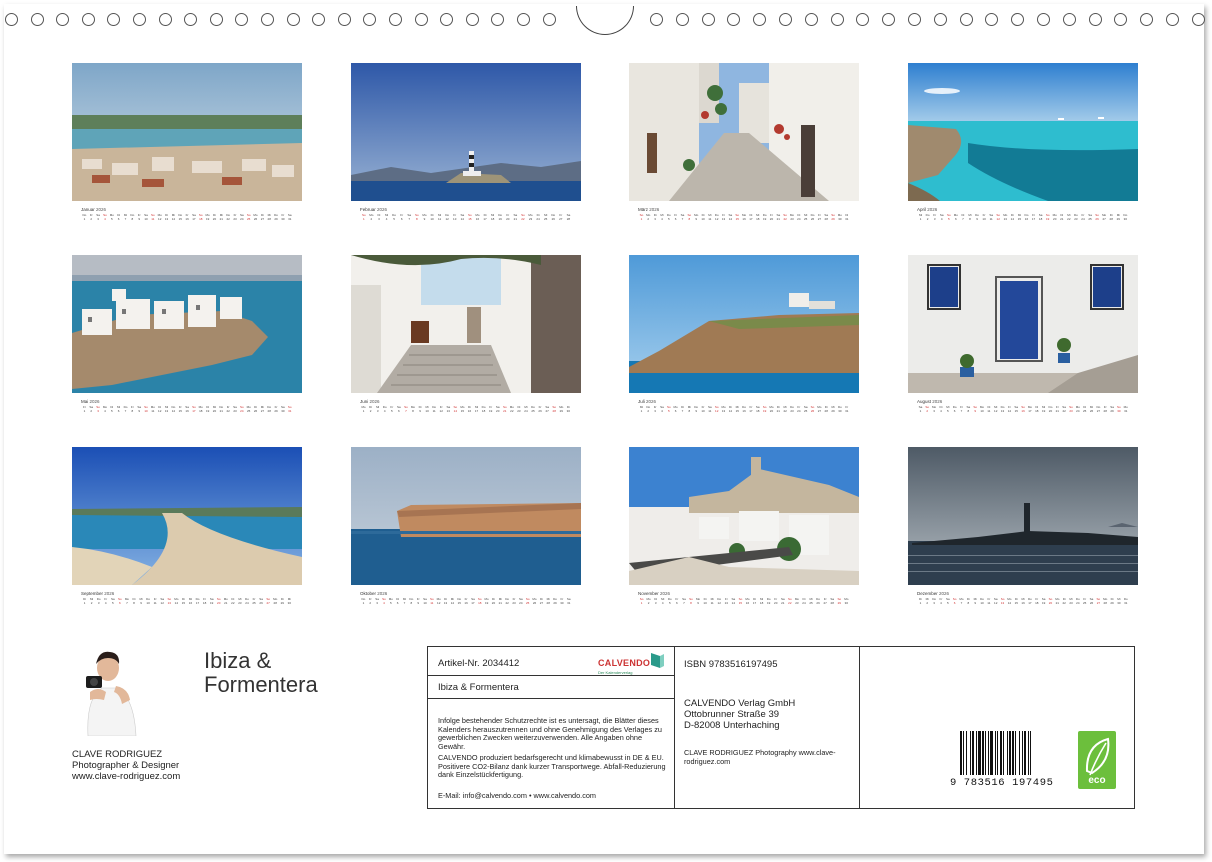 The height and width of the screenshot is (862, 1212). I want to click on calvendo-logo-word: CALVENDO, so click(624, 663).